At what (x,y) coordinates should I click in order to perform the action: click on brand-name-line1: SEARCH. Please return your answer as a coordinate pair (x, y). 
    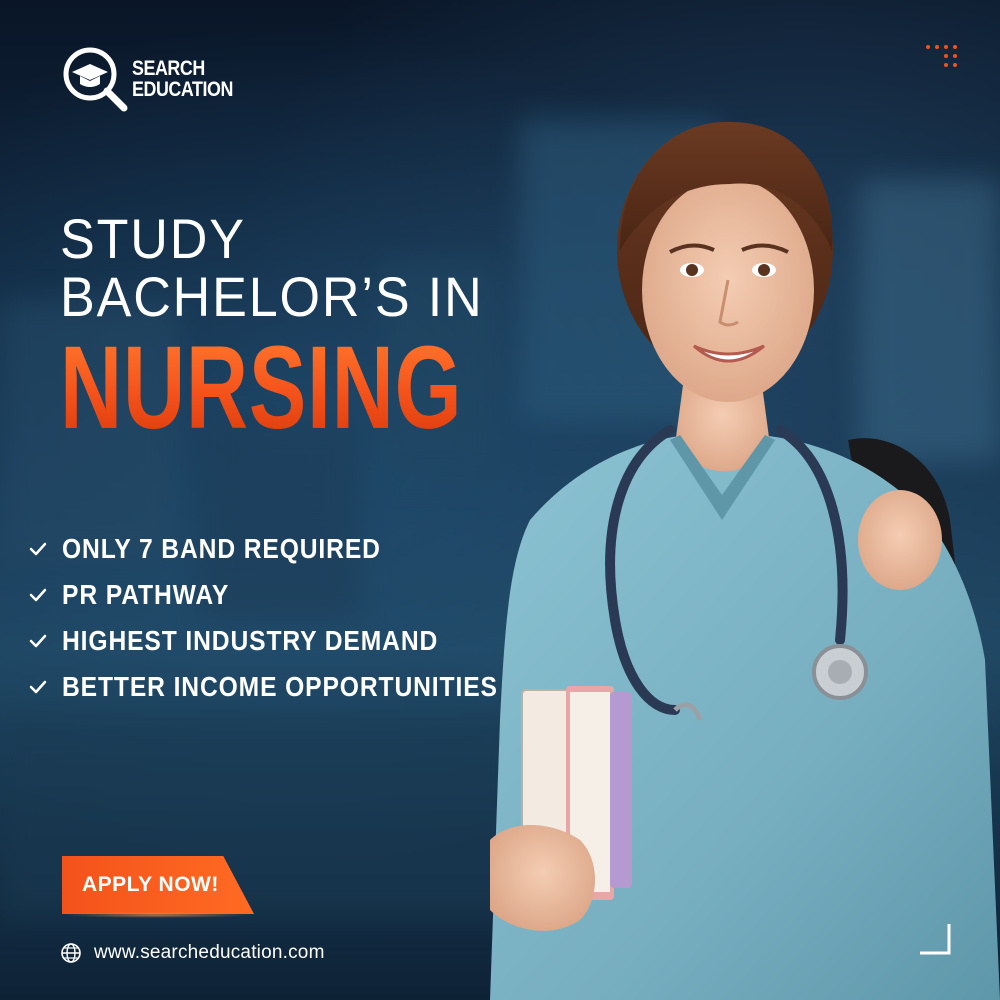
    Looking at the image, I should click on (168, 68).